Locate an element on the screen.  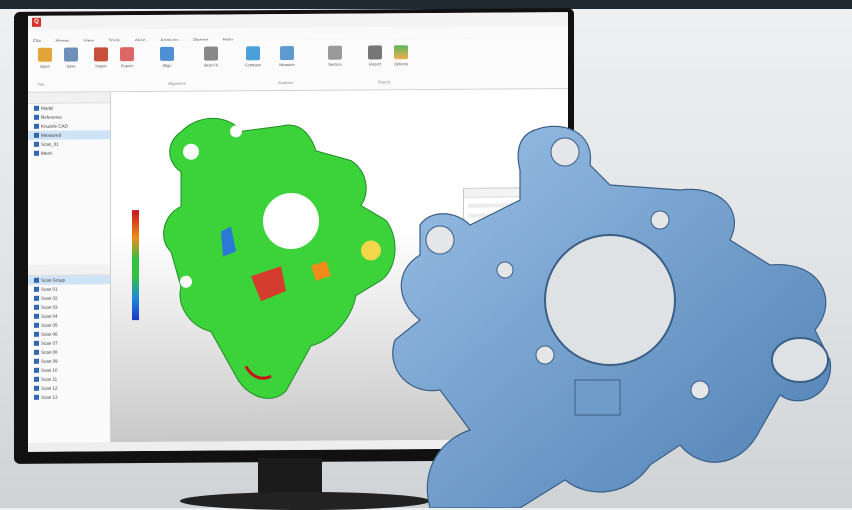
options-label: Options is located at coordinates (401, 63).